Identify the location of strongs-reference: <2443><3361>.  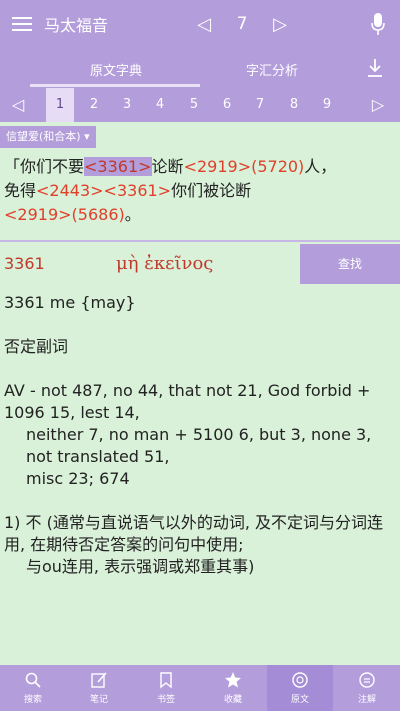
(103, 190).